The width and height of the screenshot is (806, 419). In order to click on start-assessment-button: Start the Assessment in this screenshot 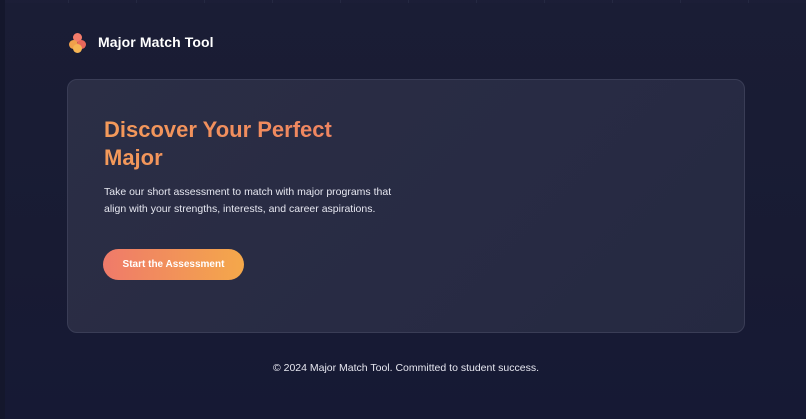, I will do `click(173, 264)`.